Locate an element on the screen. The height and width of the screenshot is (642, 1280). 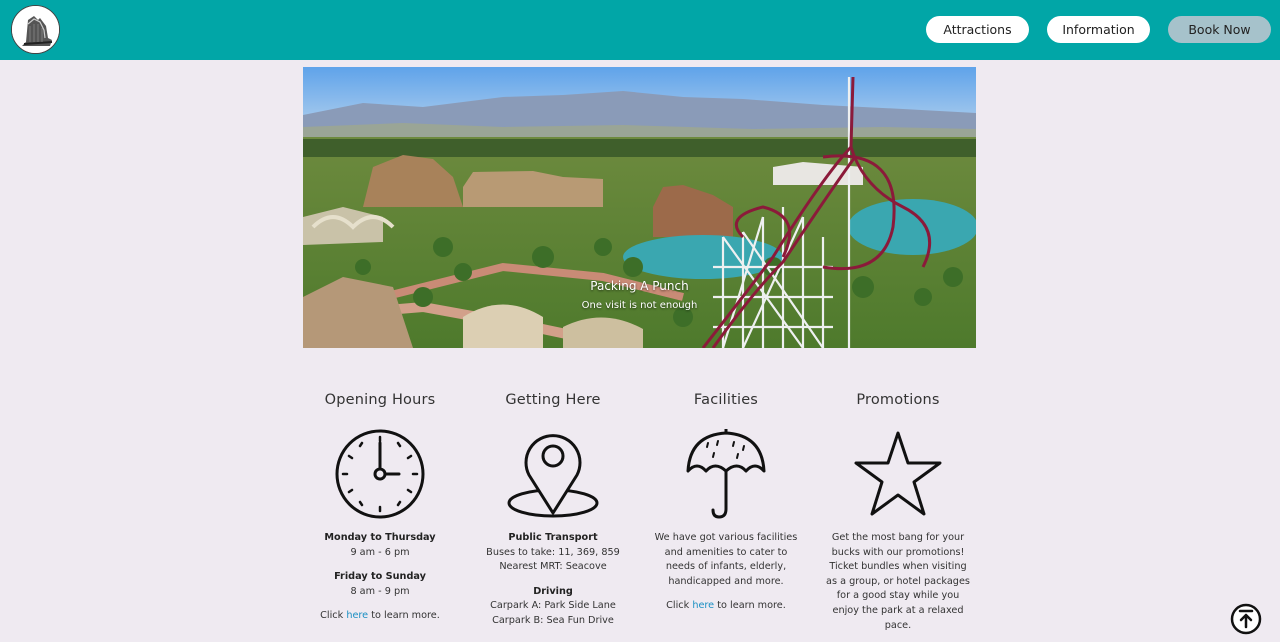
facilities-learn-more: Click here to learn more. is located at coordinates (726, 606).